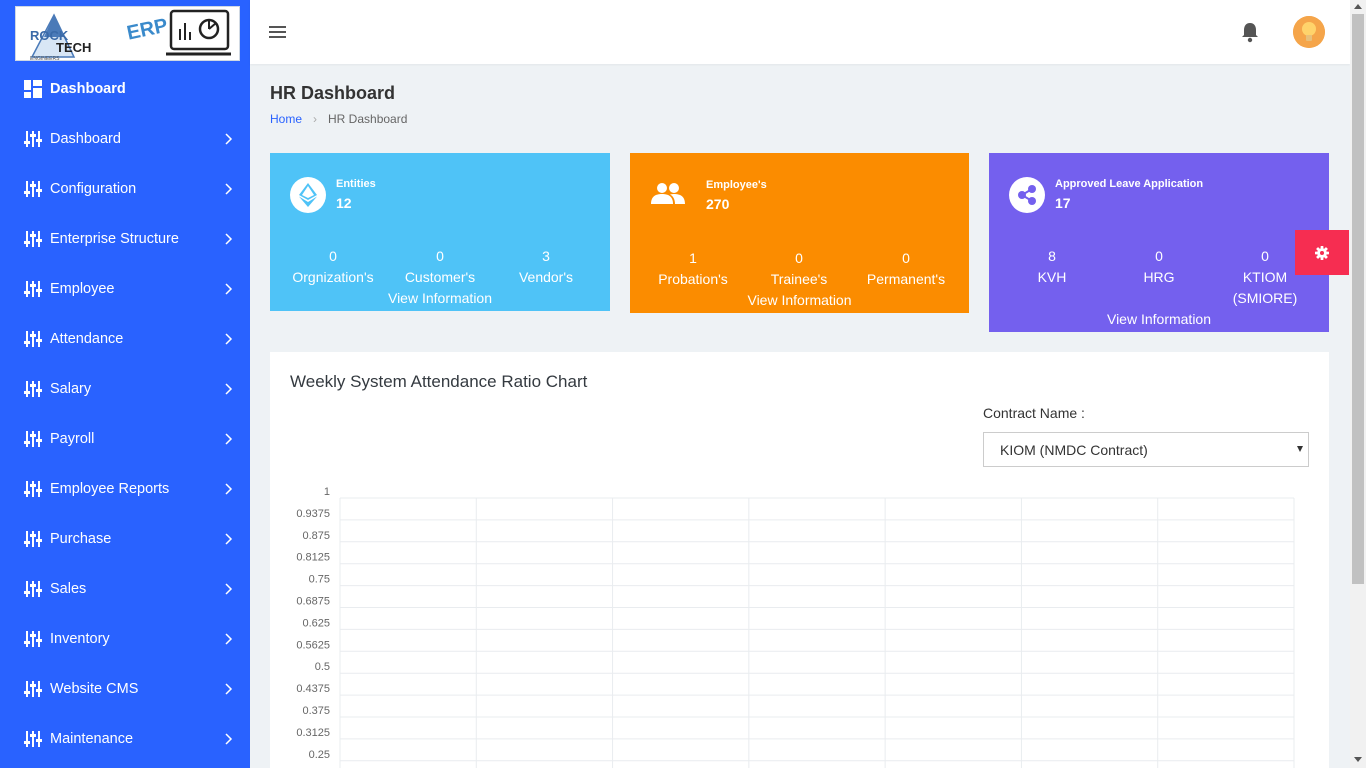 This screenshot has width=1366, height=768. Describe the element at coordinates (1250, 32) in the screenshot. I see `notification-bell-icon` at that location.